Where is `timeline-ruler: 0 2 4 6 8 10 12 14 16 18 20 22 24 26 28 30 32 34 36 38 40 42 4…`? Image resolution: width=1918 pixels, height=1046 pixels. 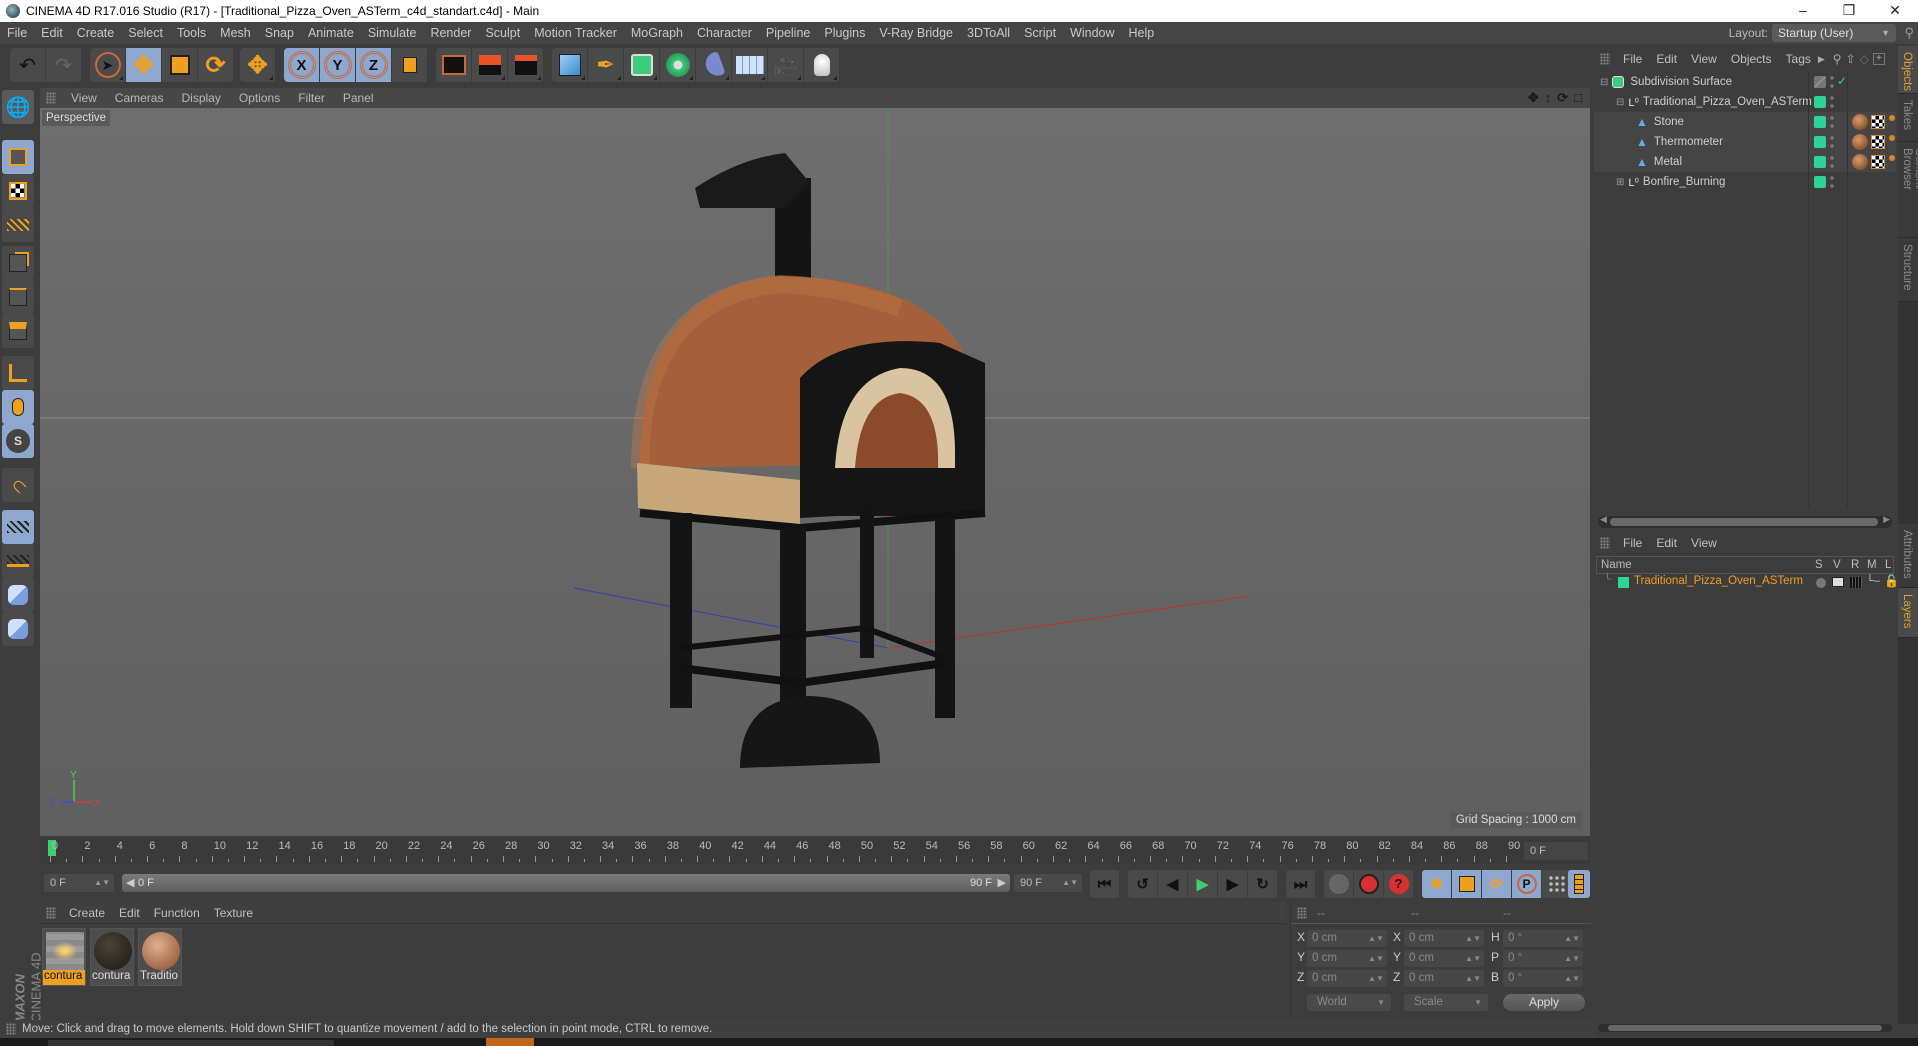 timeline-ruler: 0 2 4 6 8 10 12 14 16 18 20 22 24 26 28 30 32 34 36 38 40 42 4… is located at coordinates (815, 851).